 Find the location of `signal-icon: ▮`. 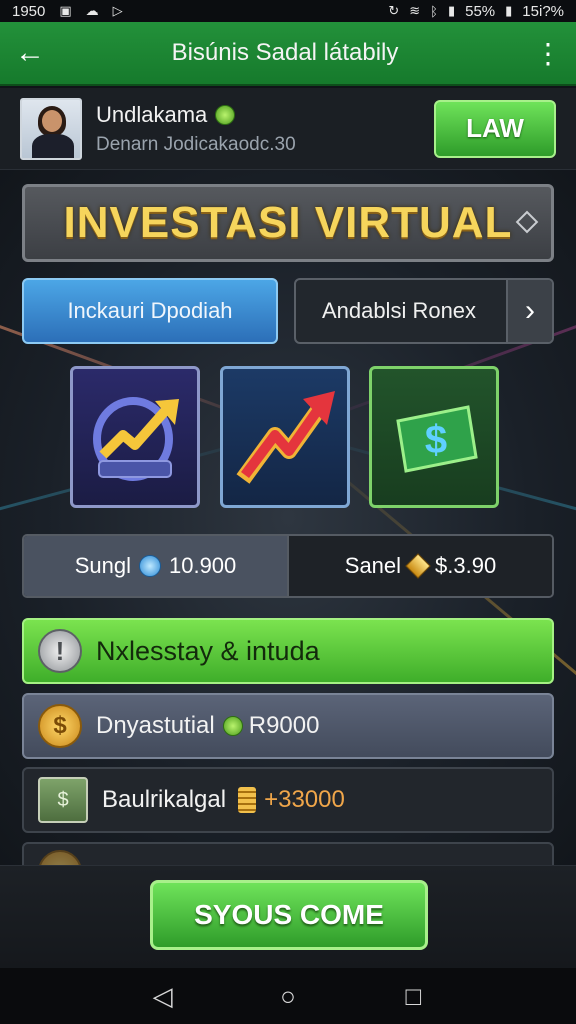

signal-icon: ▮ is located at coordinates (451, 10).